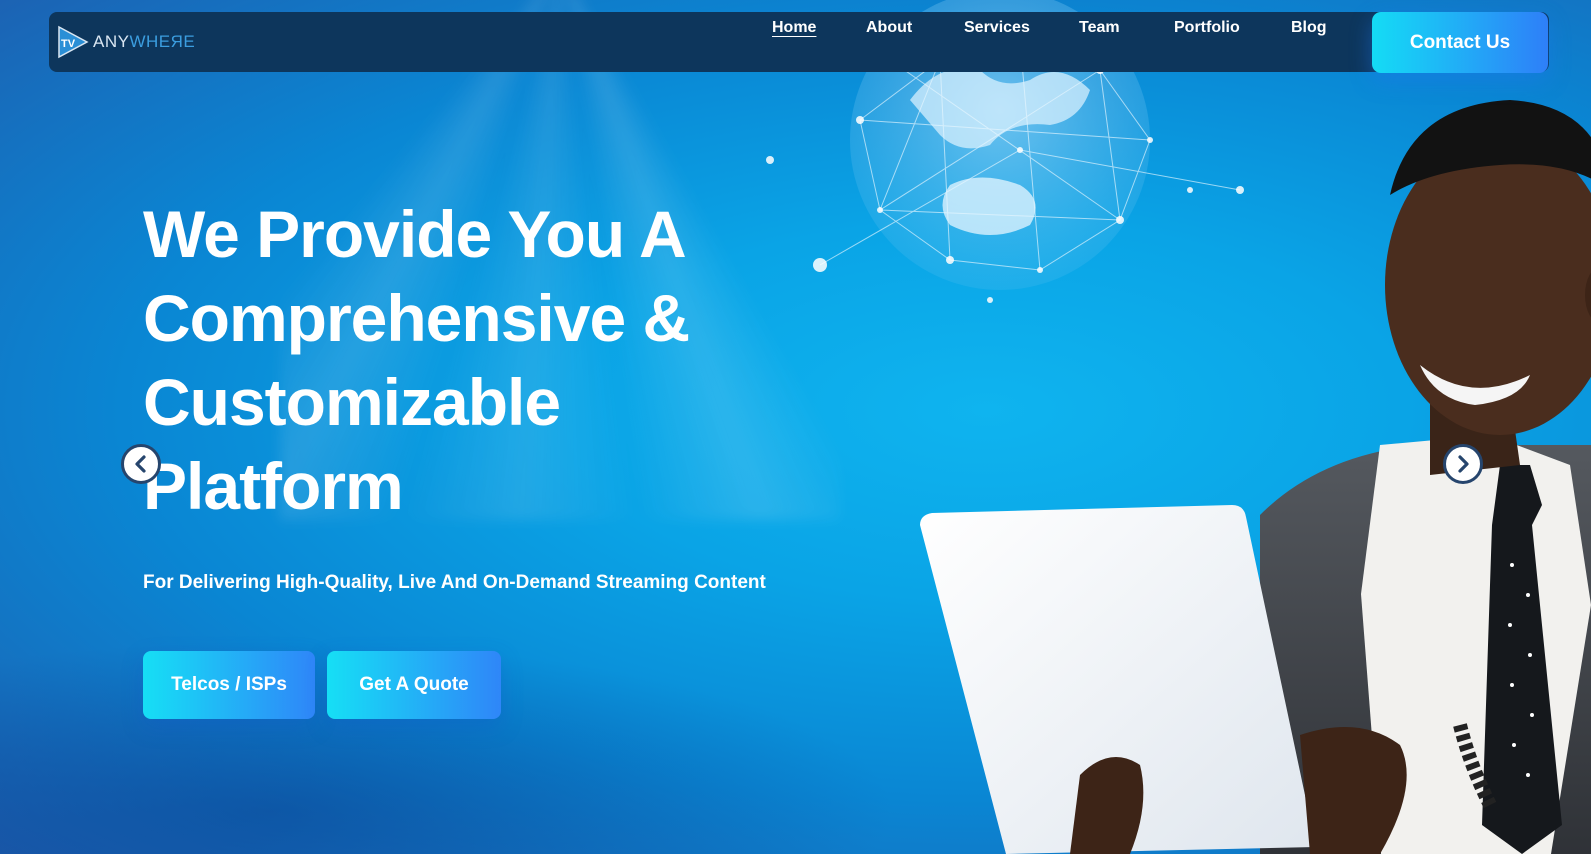  I want to click on chevron-right-icon, so click(1463, 464).